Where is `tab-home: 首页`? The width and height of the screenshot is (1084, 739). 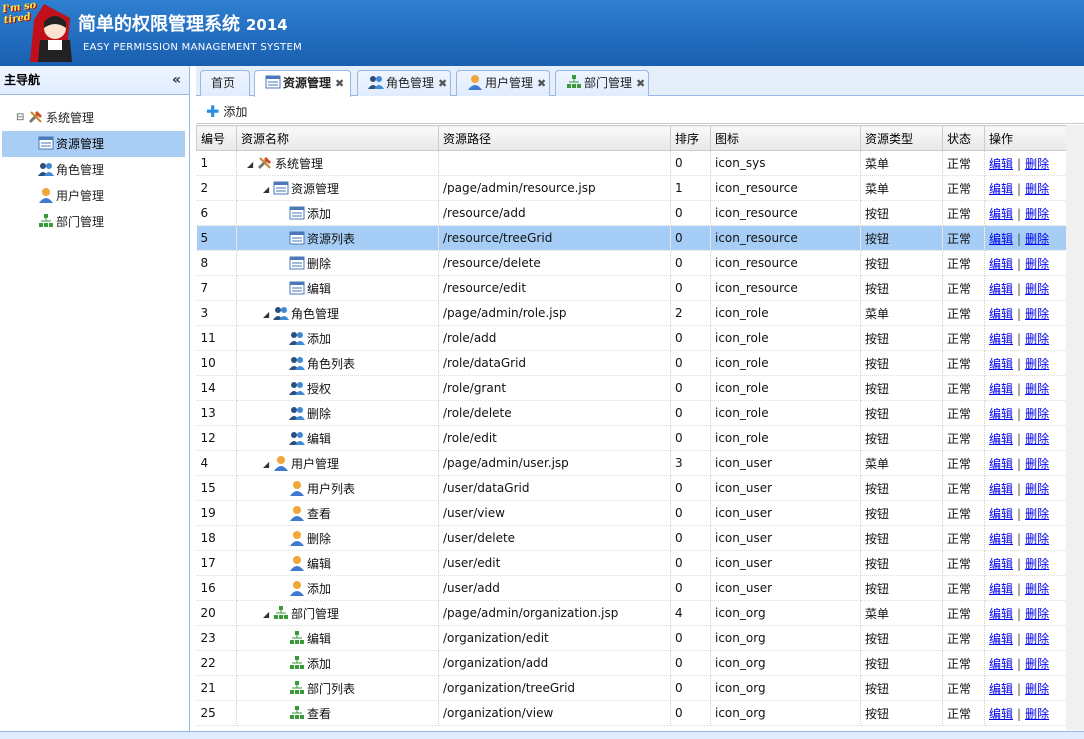 tab-home: 首页 is located at coordinates (225, 83).